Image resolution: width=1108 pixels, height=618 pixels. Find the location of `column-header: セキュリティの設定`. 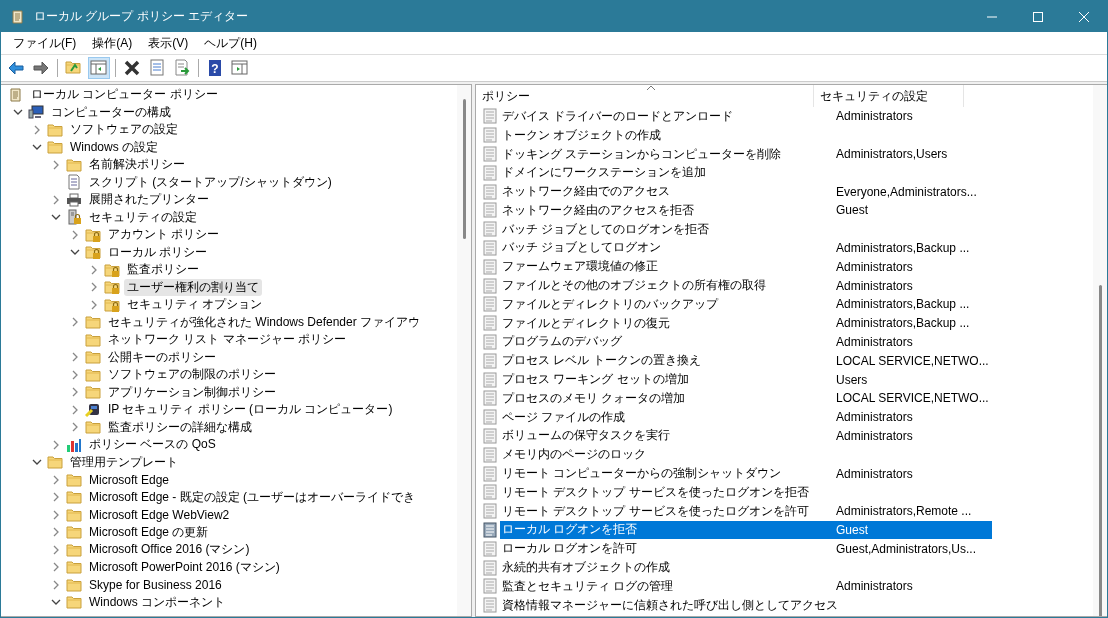

column-header: セキュリティの設定 is located at coordinates (889, 96).